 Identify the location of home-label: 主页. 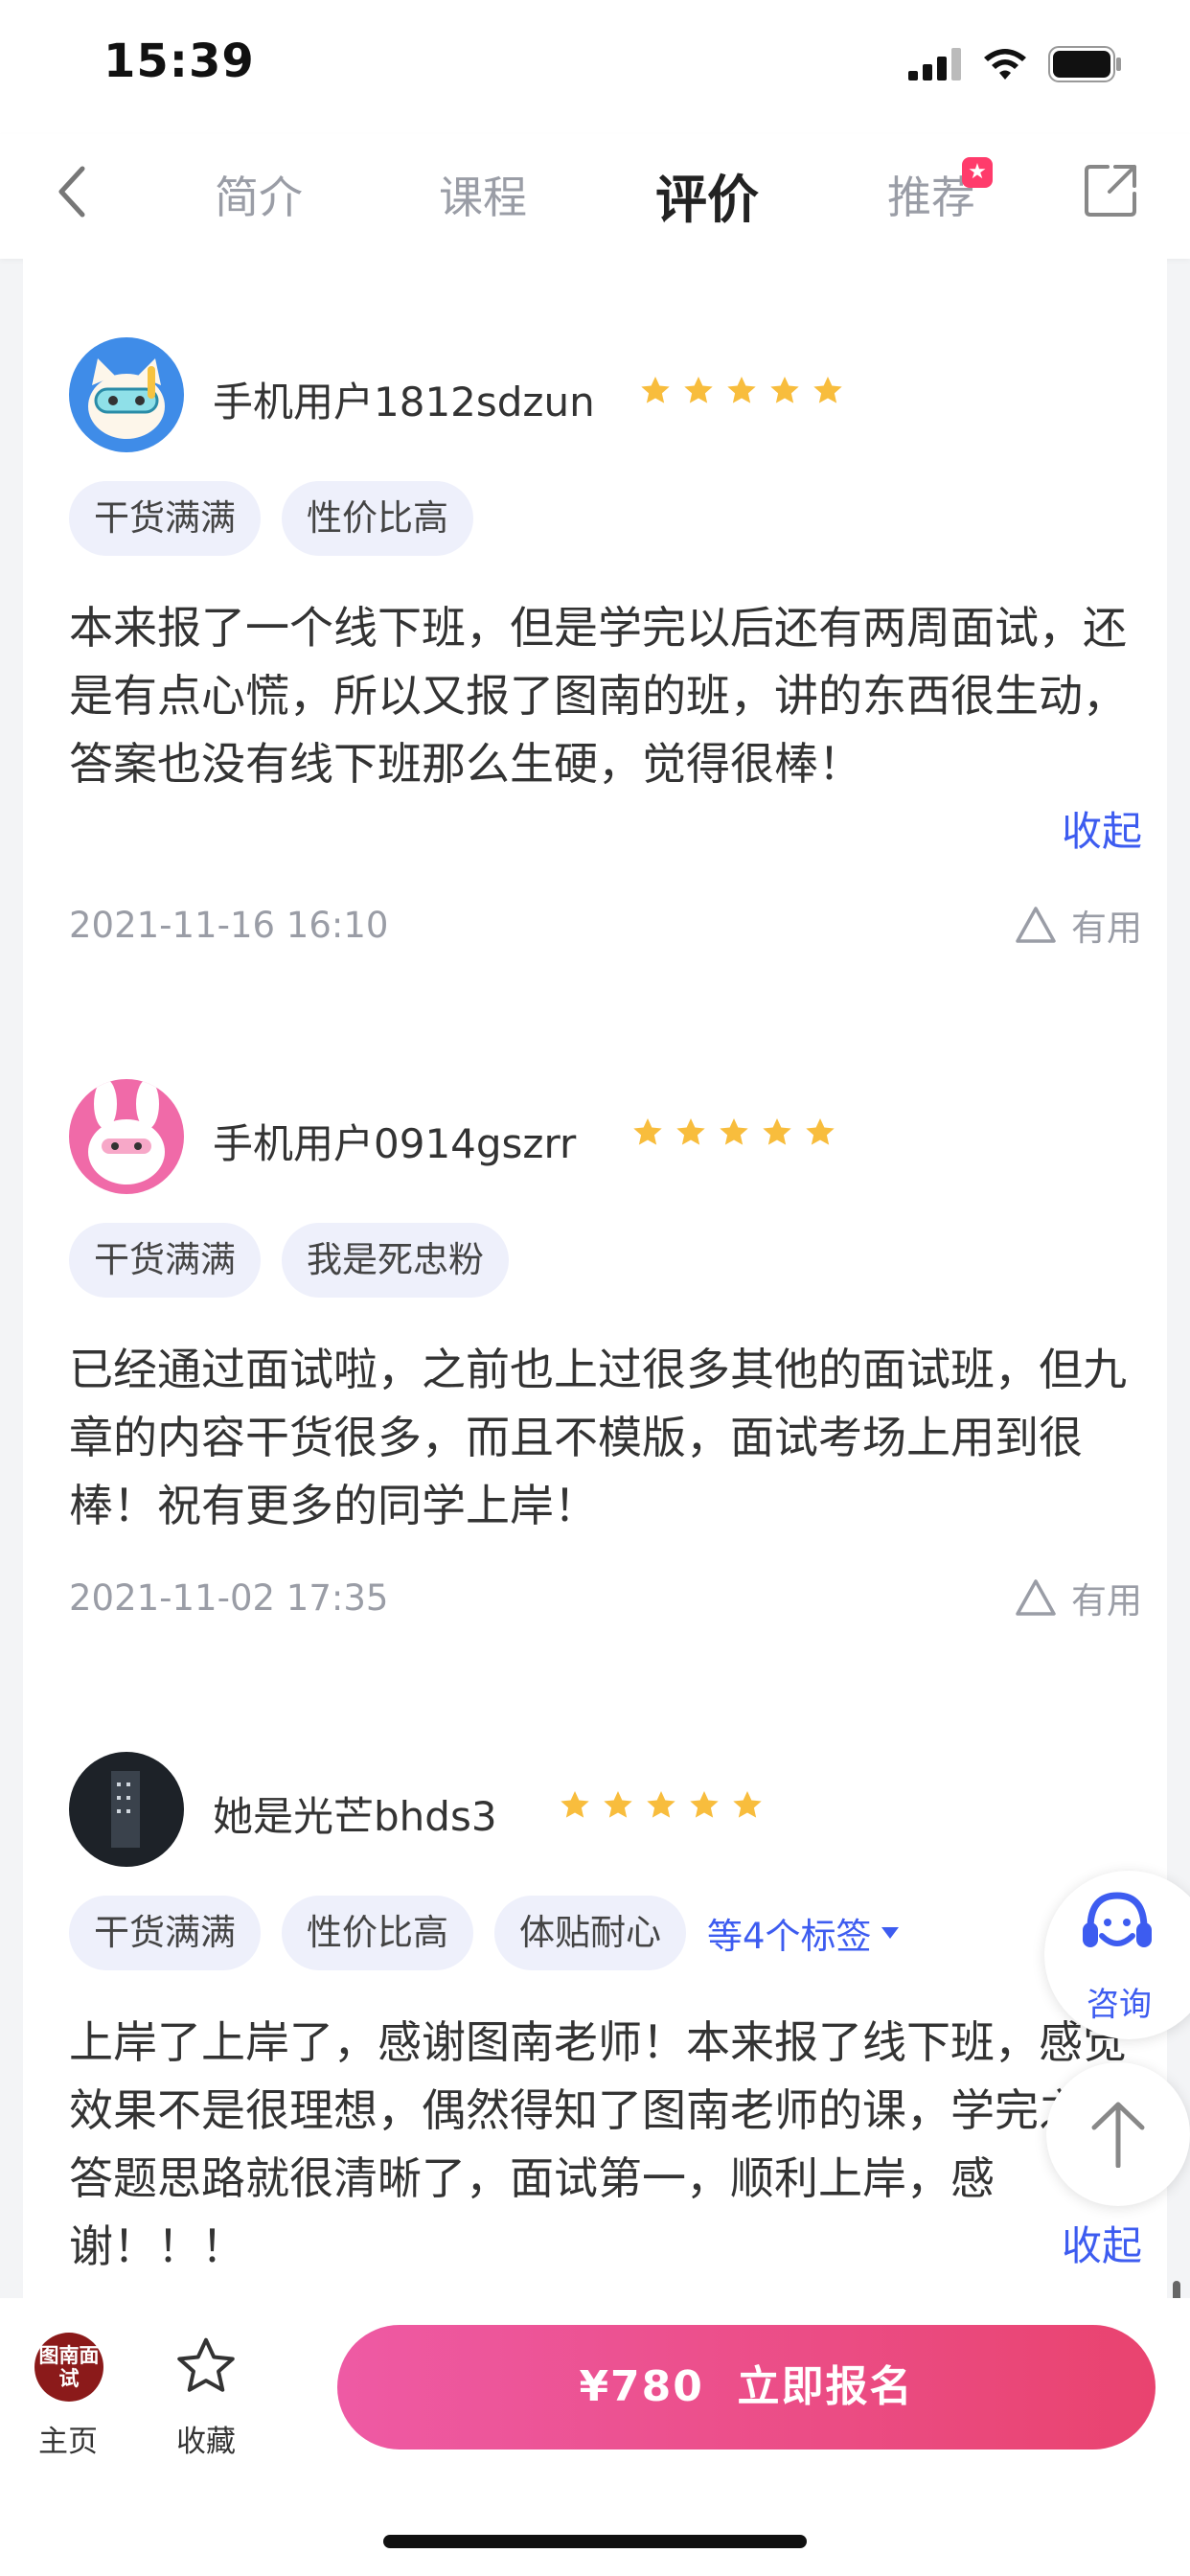
(68, 2438).